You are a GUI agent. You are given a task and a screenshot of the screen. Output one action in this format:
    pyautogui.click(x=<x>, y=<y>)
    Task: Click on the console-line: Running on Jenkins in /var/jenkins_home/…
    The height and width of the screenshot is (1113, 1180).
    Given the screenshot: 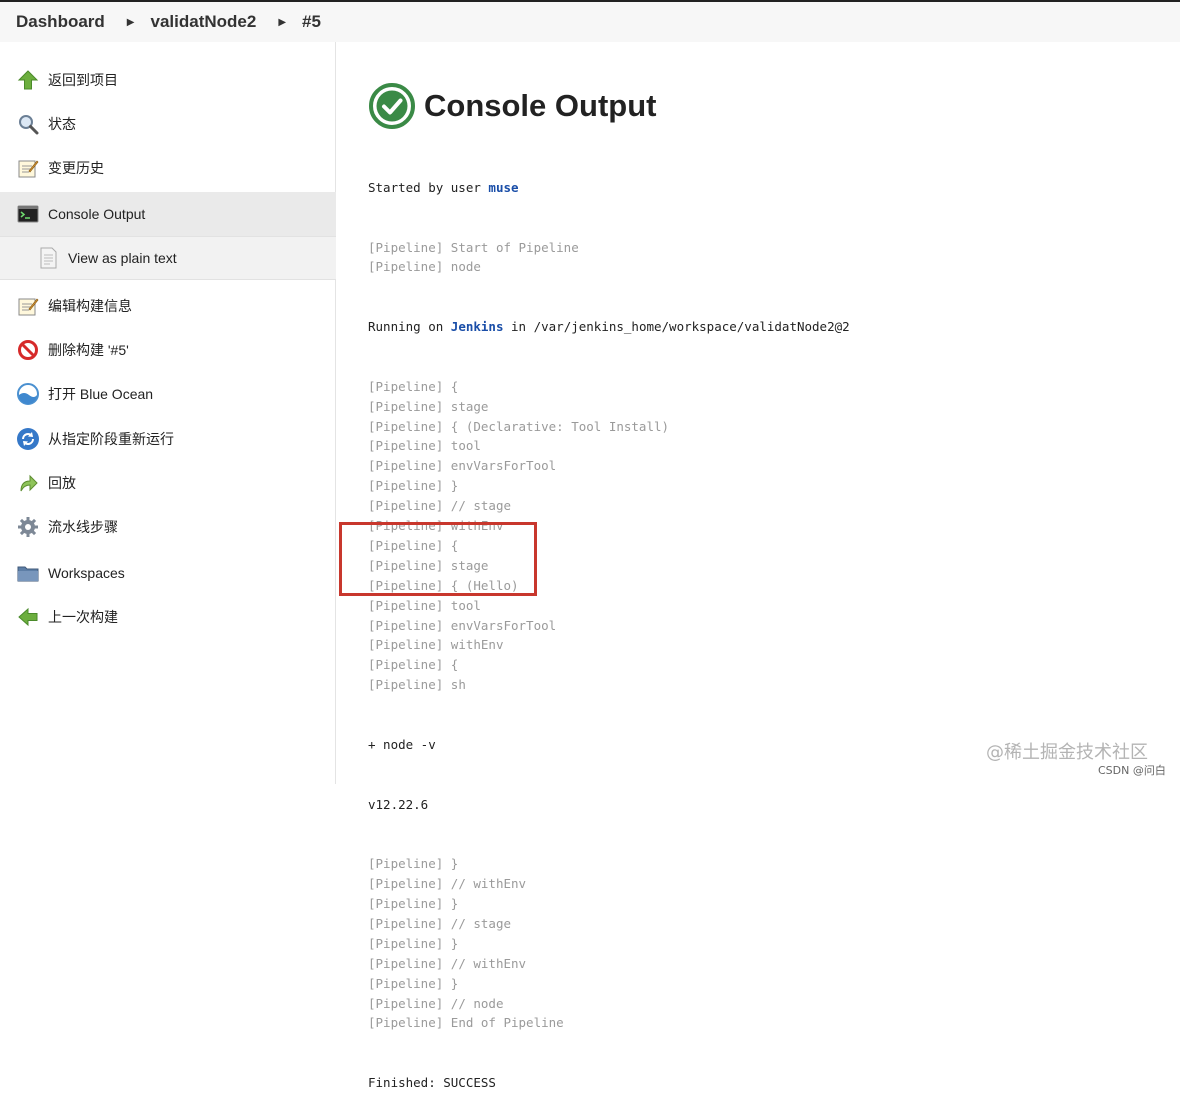 What is the action you would take?
    pyautogui.click(x=768, y=327)
    